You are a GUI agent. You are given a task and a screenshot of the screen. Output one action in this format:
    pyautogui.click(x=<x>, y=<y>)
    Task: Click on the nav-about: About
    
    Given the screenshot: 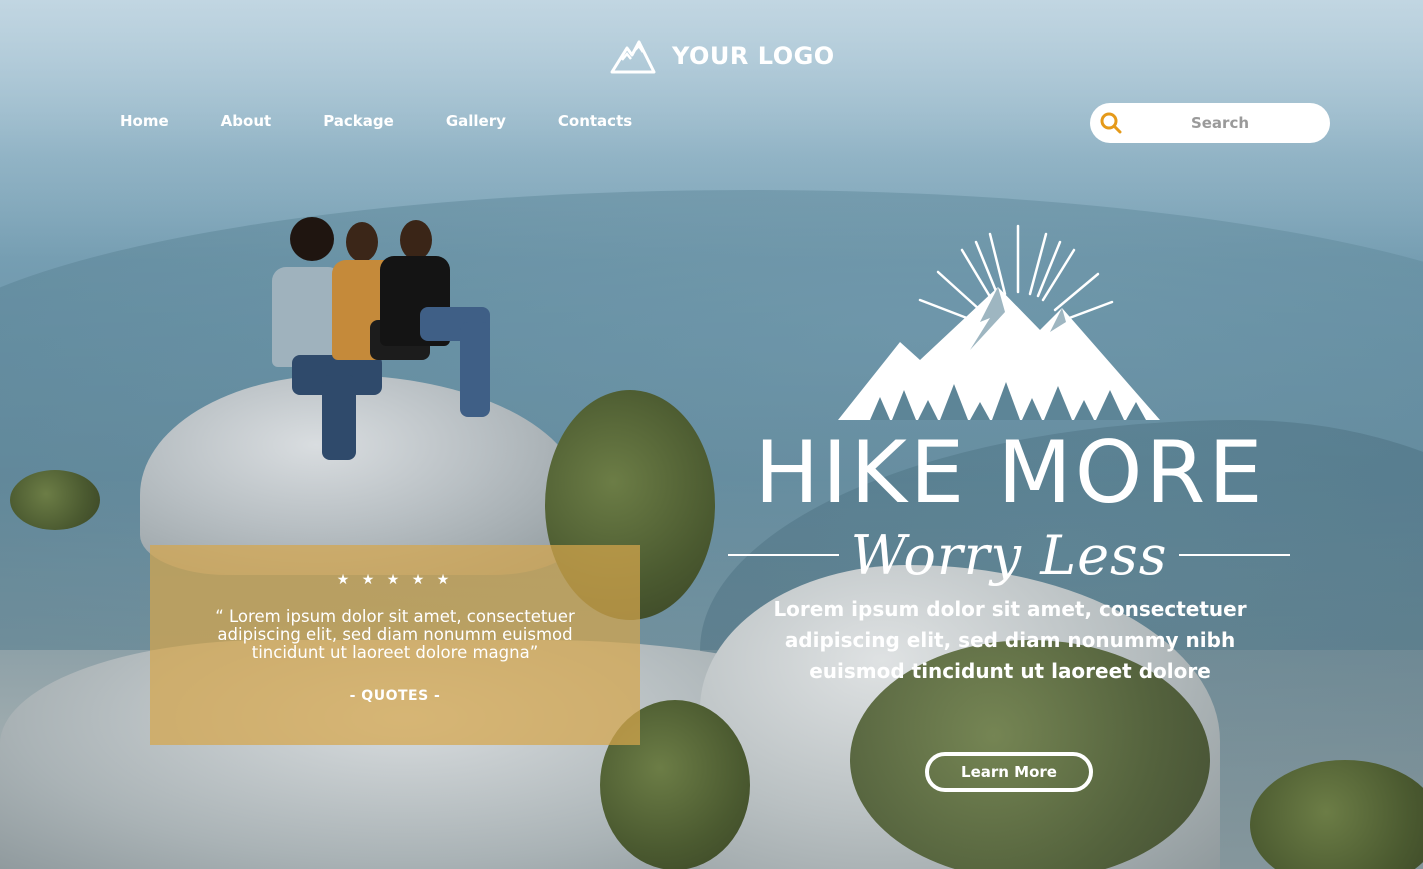 What is the action you would take?
    pyautogui.click(x=246, y=121)
    